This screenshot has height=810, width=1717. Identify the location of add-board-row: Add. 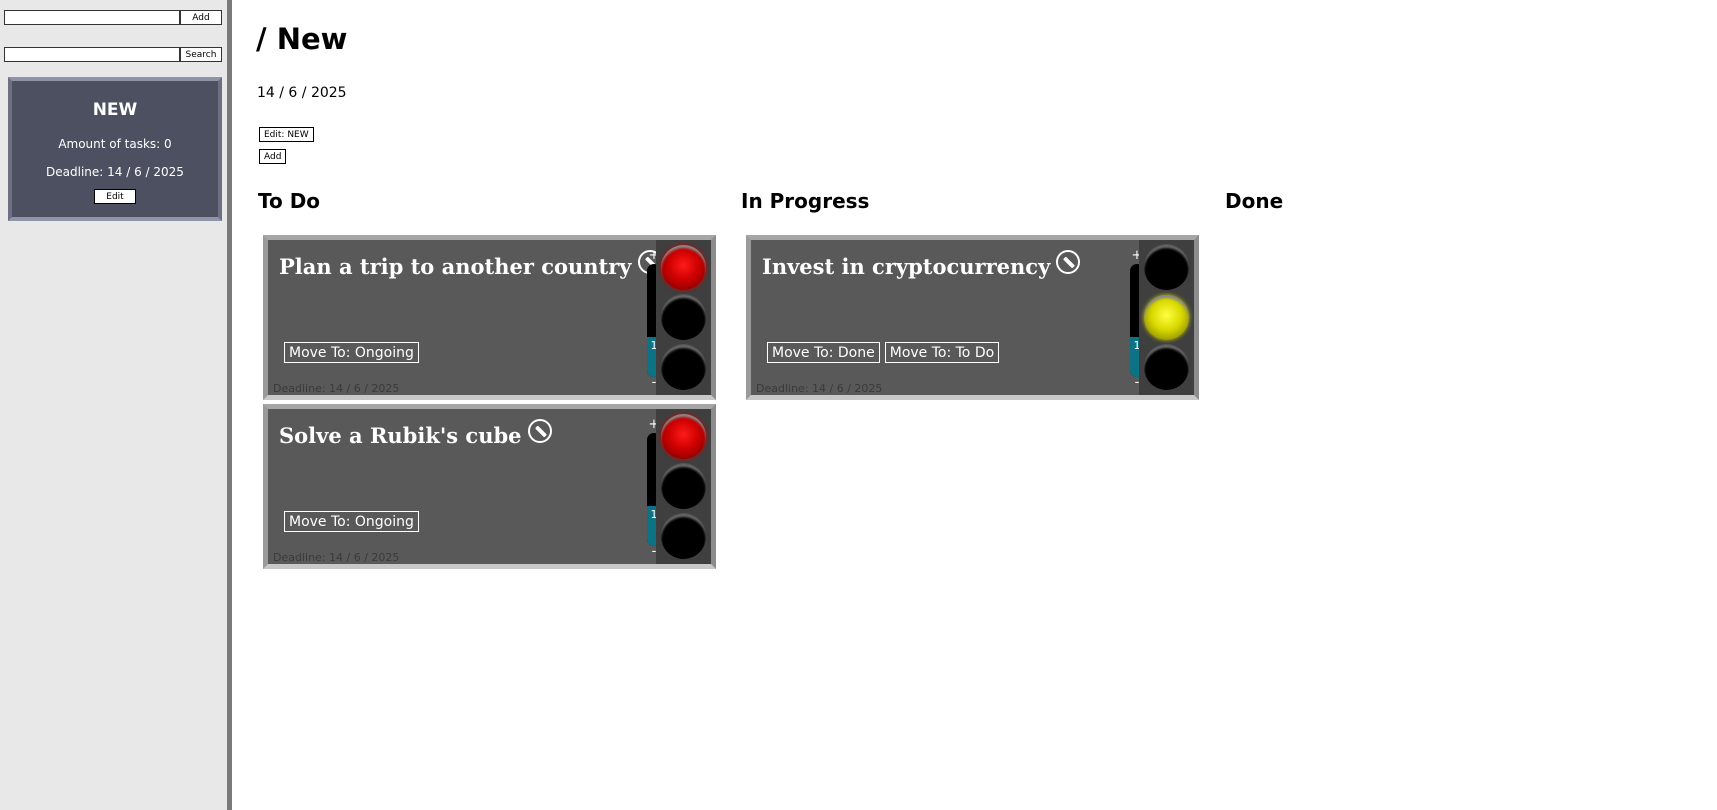
(113, 17).